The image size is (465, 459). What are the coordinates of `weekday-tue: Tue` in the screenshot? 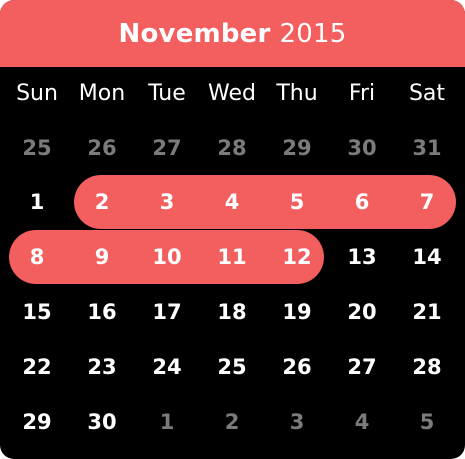 It's located at (167, 93).